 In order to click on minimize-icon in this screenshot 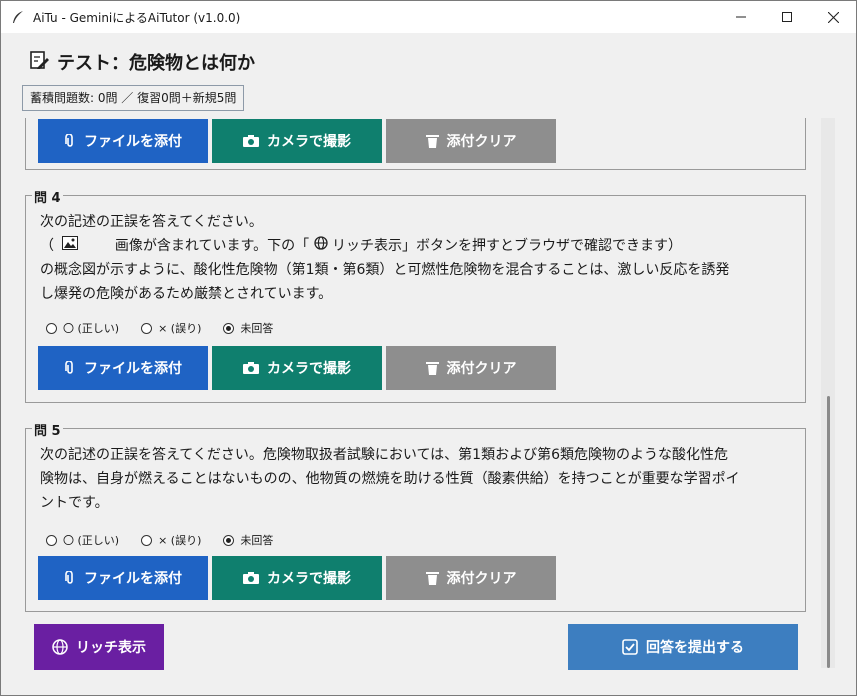, I will do `click(741, 17)`.